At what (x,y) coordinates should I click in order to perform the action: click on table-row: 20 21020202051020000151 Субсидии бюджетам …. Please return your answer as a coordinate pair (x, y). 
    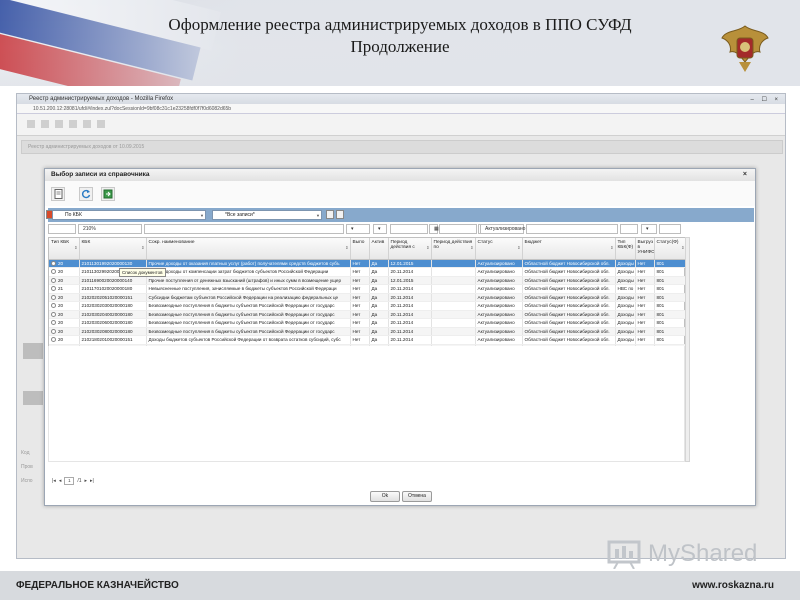
    Looking at the image, I should click on (368, 297).